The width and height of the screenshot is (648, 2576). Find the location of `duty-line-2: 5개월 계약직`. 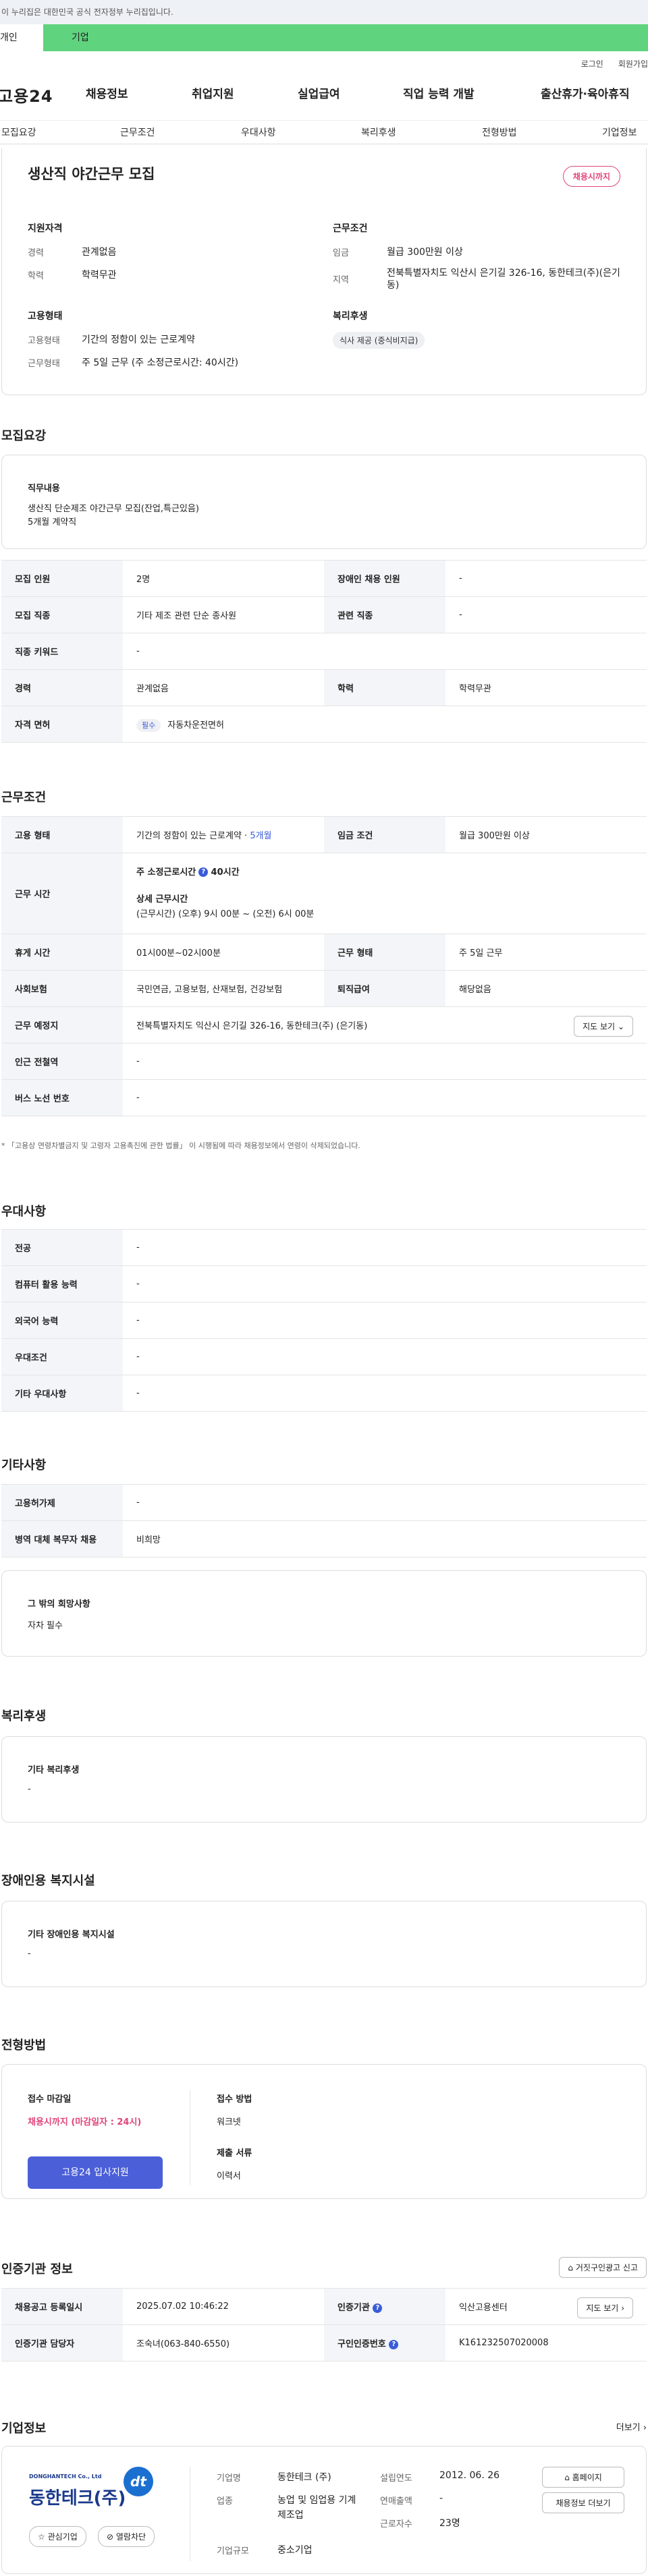

duty-line-2: 5개월 계약직 is located at coordinates (52, 522).